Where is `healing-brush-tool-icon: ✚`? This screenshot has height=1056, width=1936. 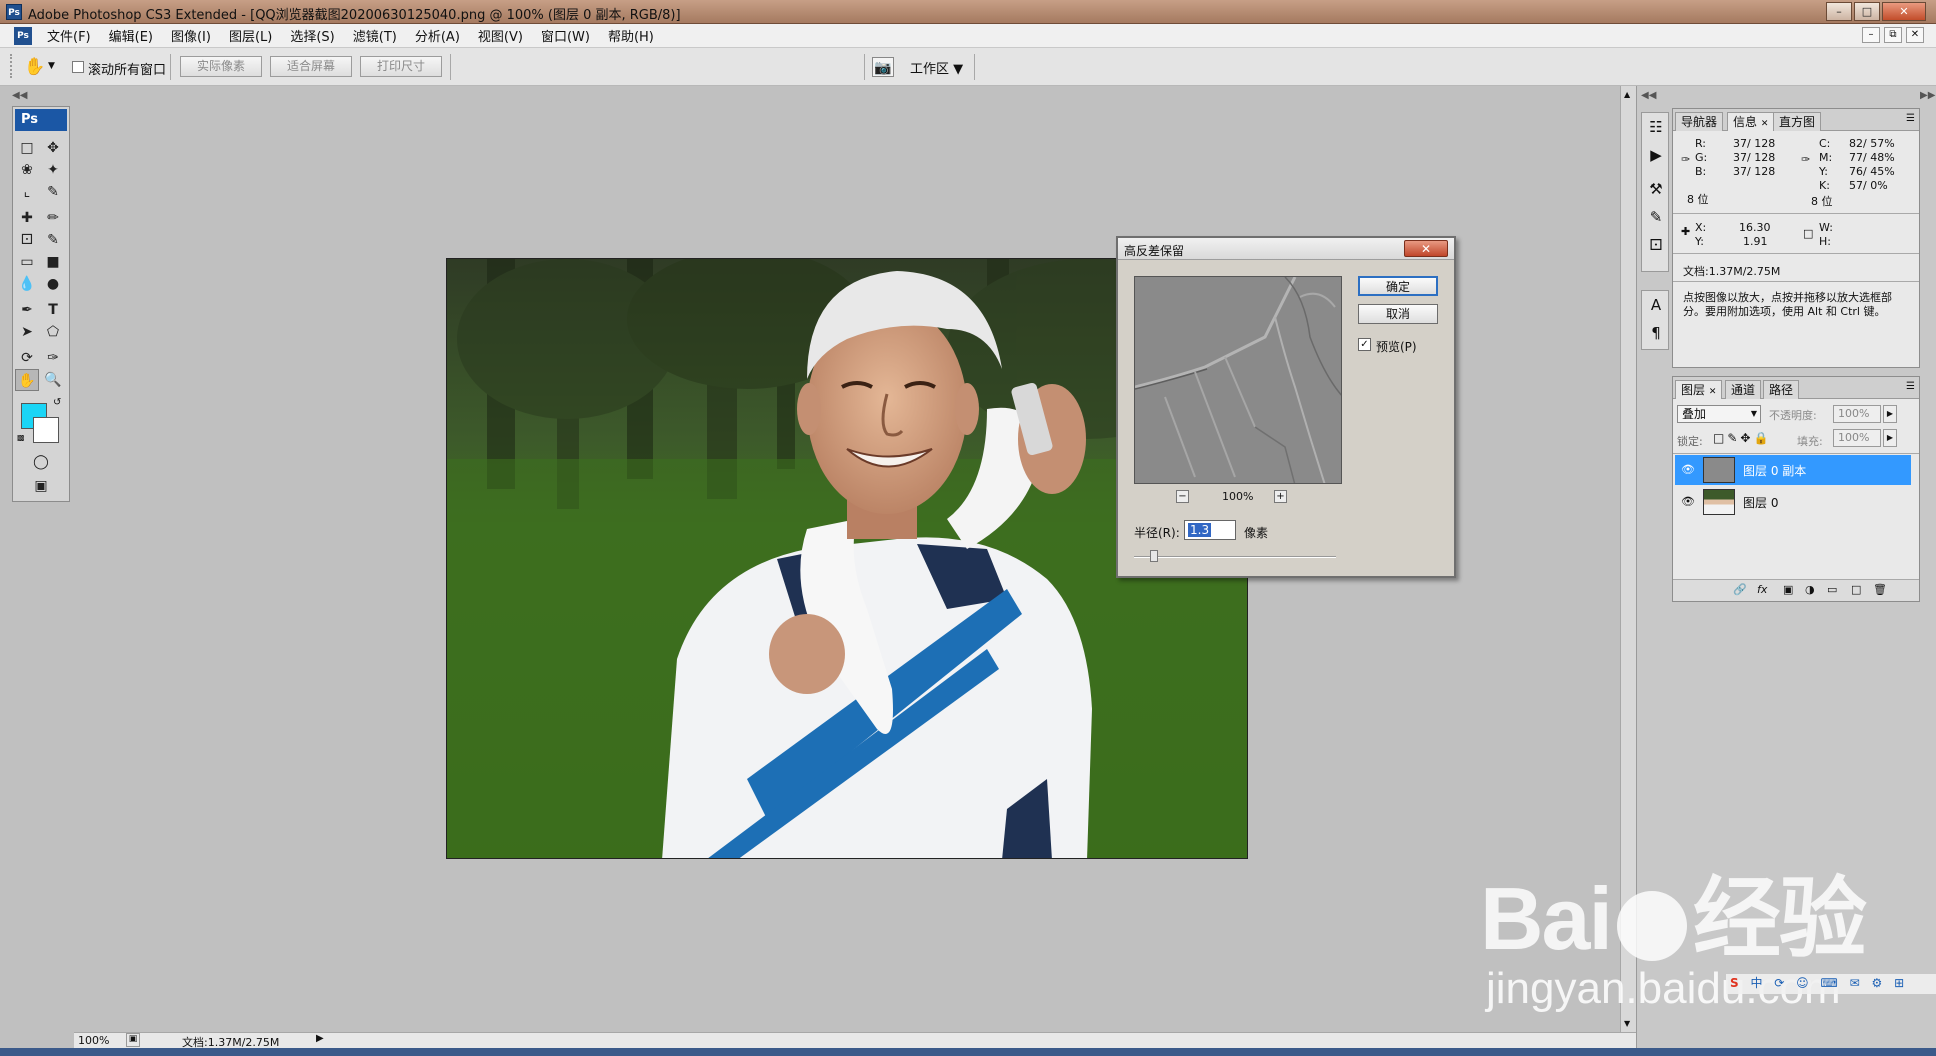 healing-brush-tool-icon: ✚ is located at coordinates (27, 218).